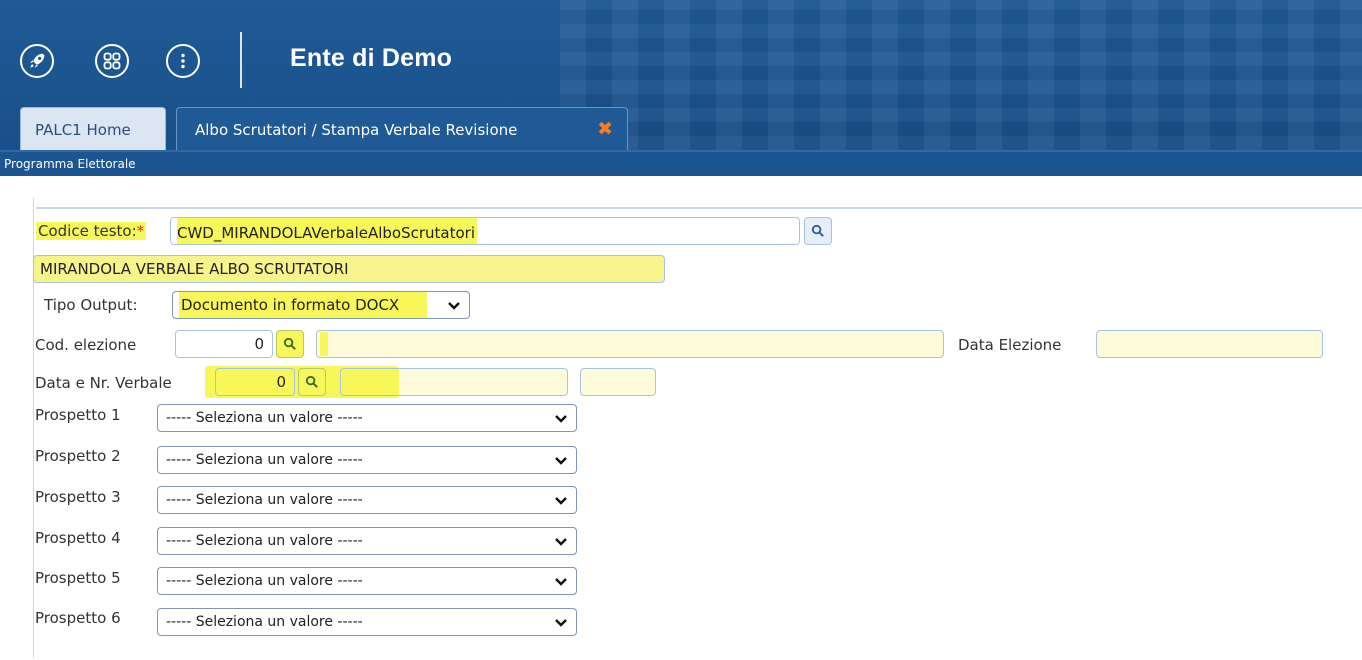  Describe the element at coordinates (367, 460) in the screenshot. I see `prospetto-2-select: ----- Seleziona un valore -----` at that location.